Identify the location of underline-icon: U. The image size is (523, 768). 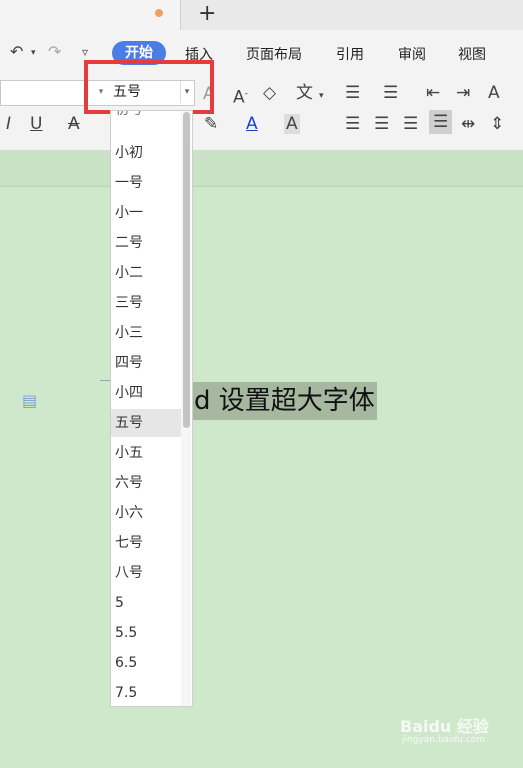
(36, 124).